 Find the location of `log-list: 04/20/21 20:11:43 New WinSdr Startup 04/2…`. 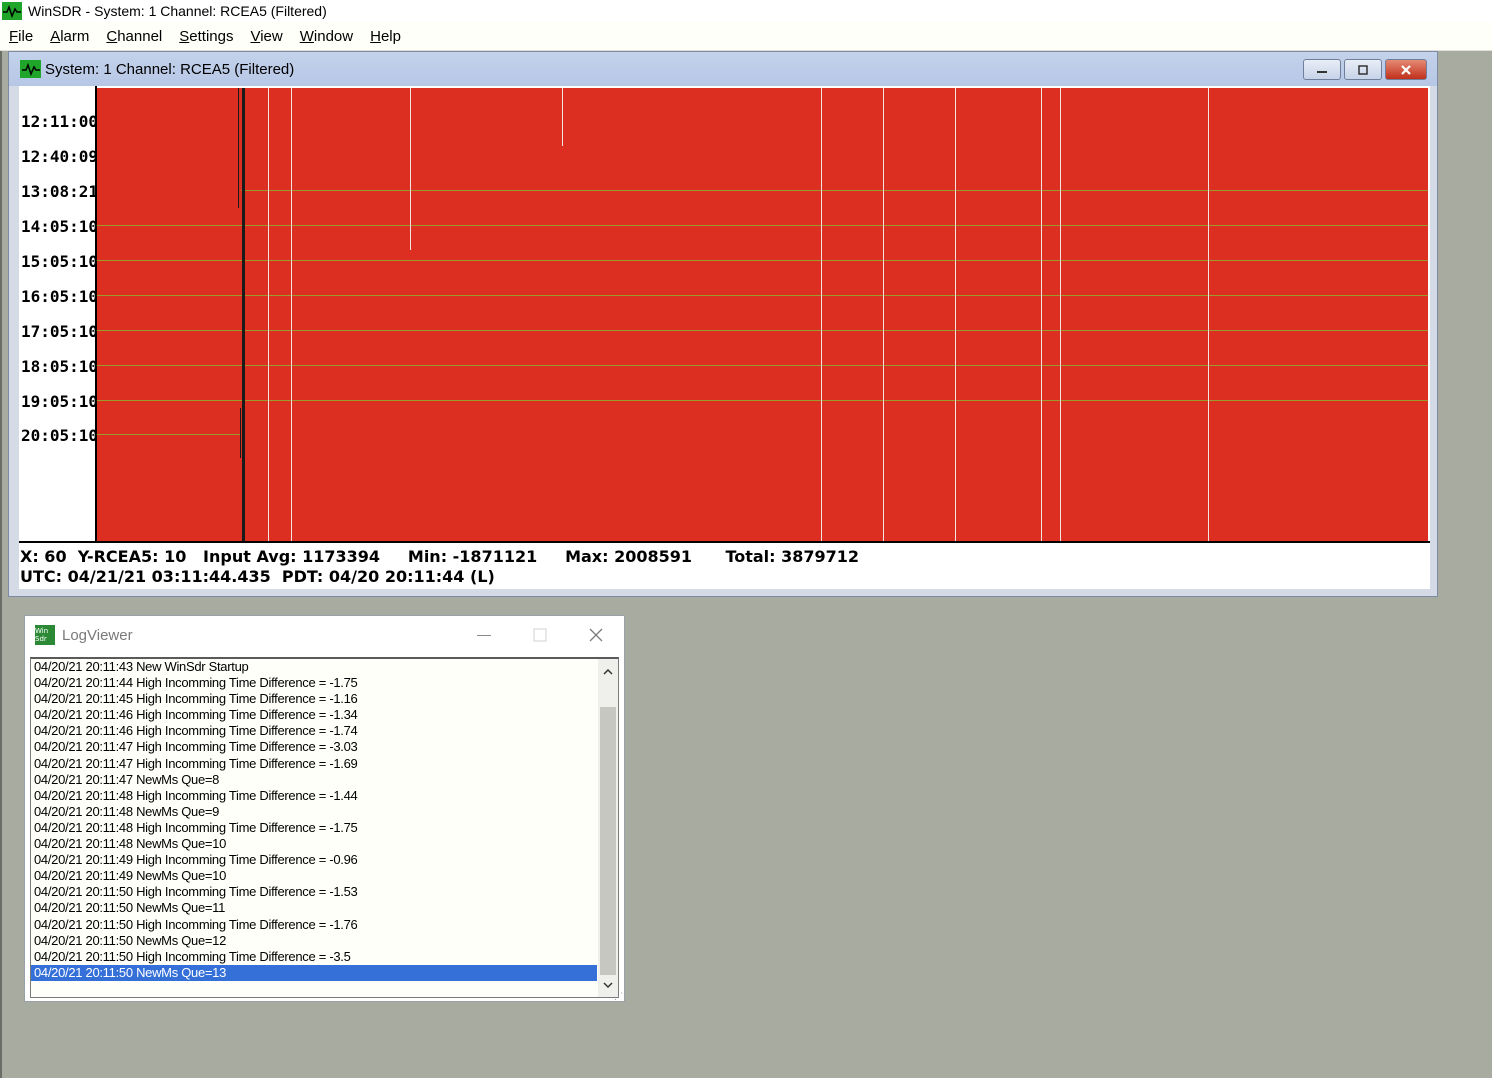

log-list: 04/20/21 20:11:43 New WinSdr Startup 04/2… is located at coordinates (324, 827).